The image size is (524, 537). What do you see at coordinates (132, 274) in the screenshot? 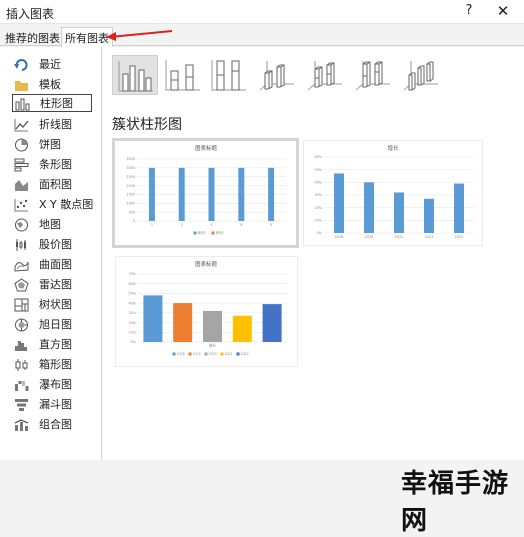
I see `y-tick-label: 70%` at bounding box center [132, 274].